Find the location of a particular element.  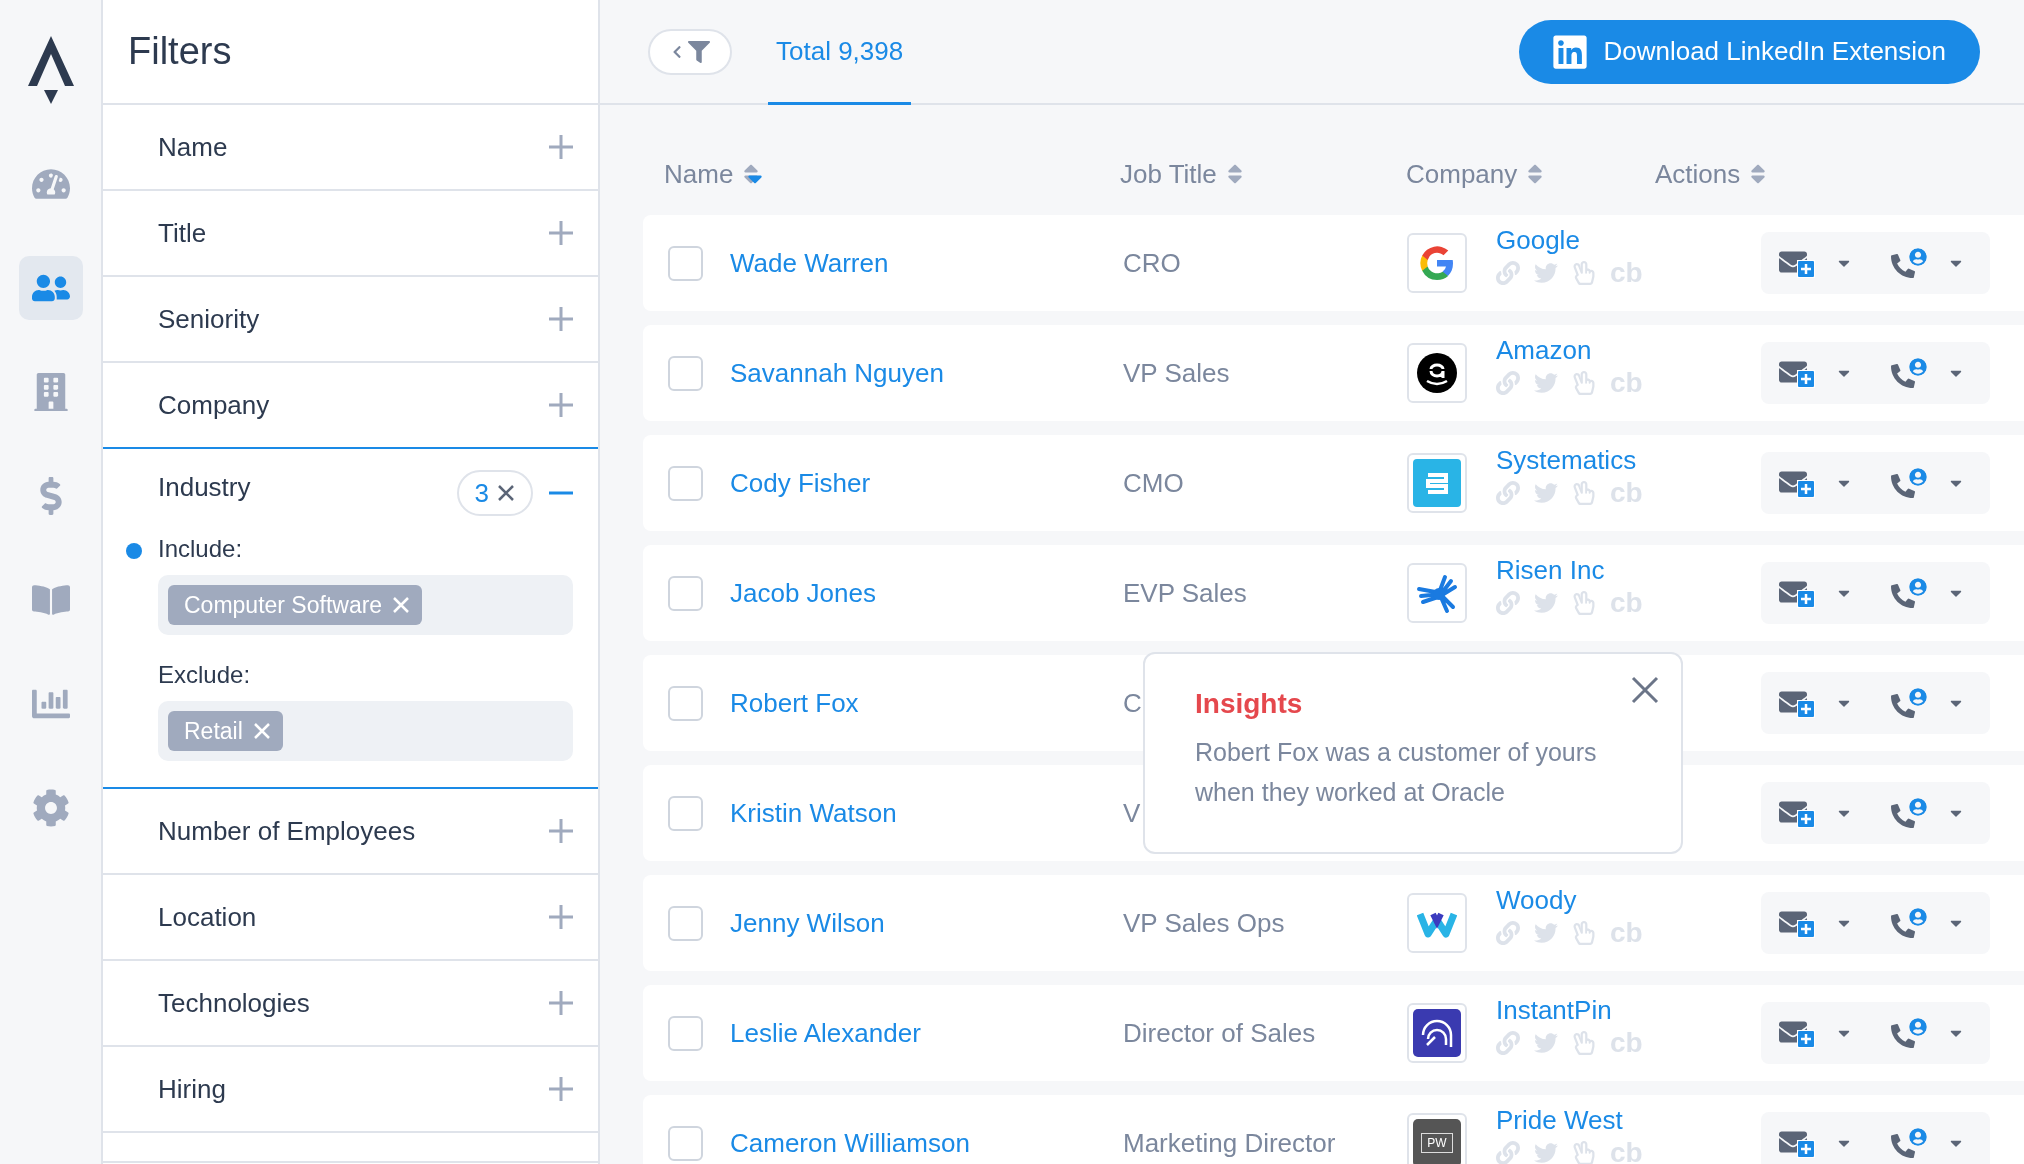

people-icon is located at coordinates (50, 288).